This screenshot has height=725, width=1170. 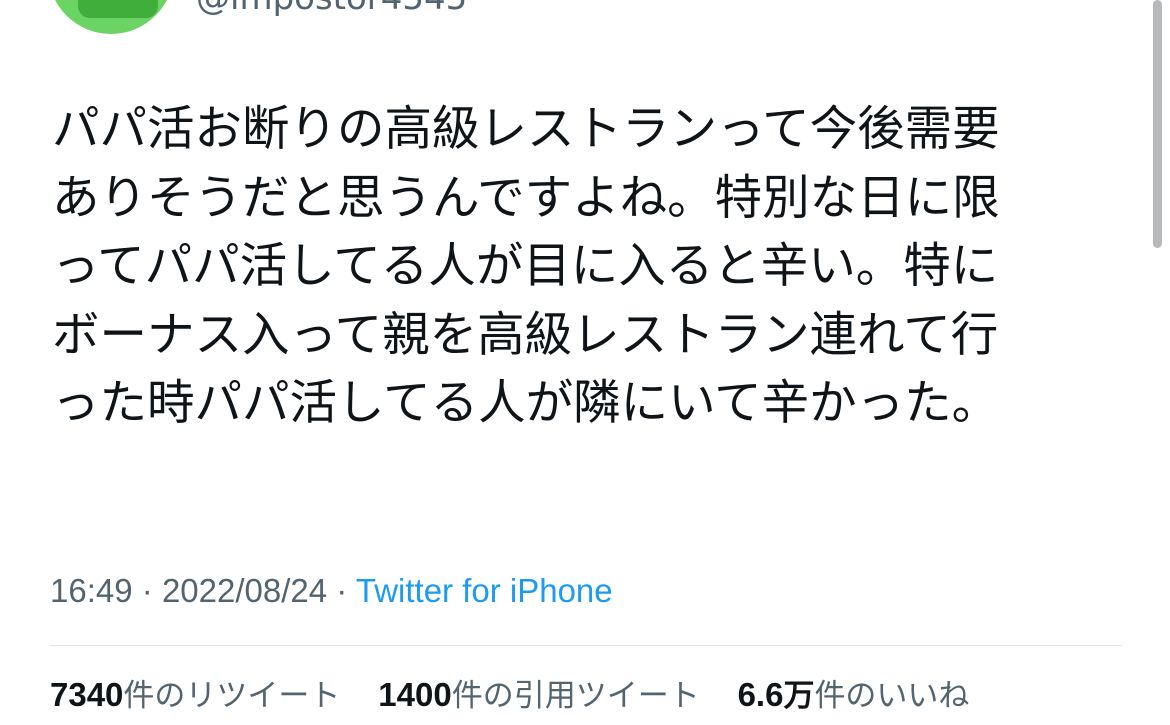 What do you see at coordinates (244, 590) in the screenshot?
I see `tweet-date: 2022/08/24` at bounding box center [244, 590].